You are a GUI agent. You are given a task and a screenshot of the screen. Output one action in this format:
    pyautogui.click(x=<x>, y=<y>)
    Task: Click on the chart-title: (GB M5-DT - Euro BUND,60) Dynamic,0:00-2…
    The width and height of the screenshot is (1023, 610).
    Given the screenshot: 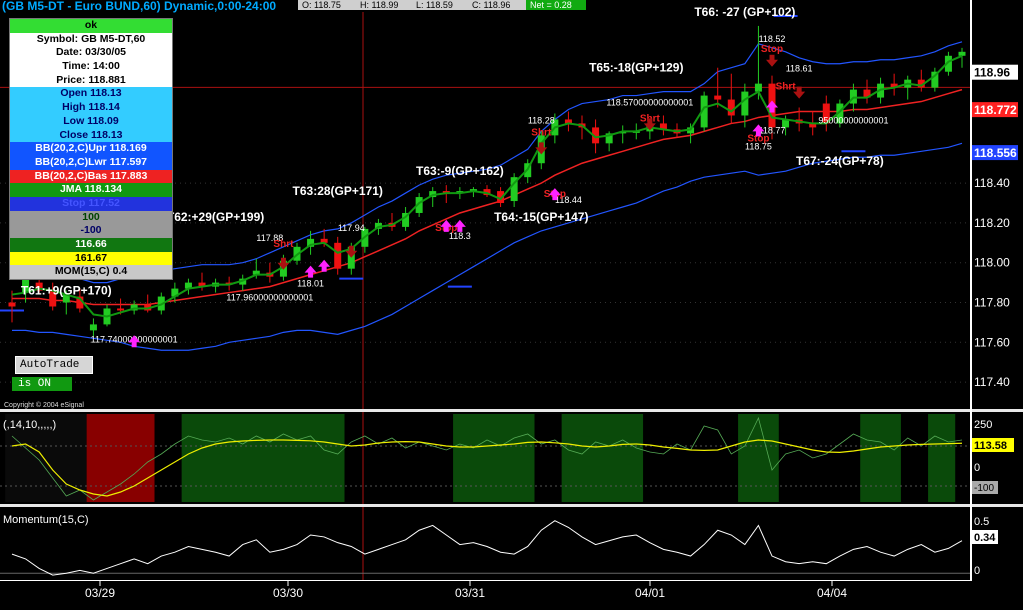 What is the action you would take?
    pyautogui.click(x=139, y=6)
    